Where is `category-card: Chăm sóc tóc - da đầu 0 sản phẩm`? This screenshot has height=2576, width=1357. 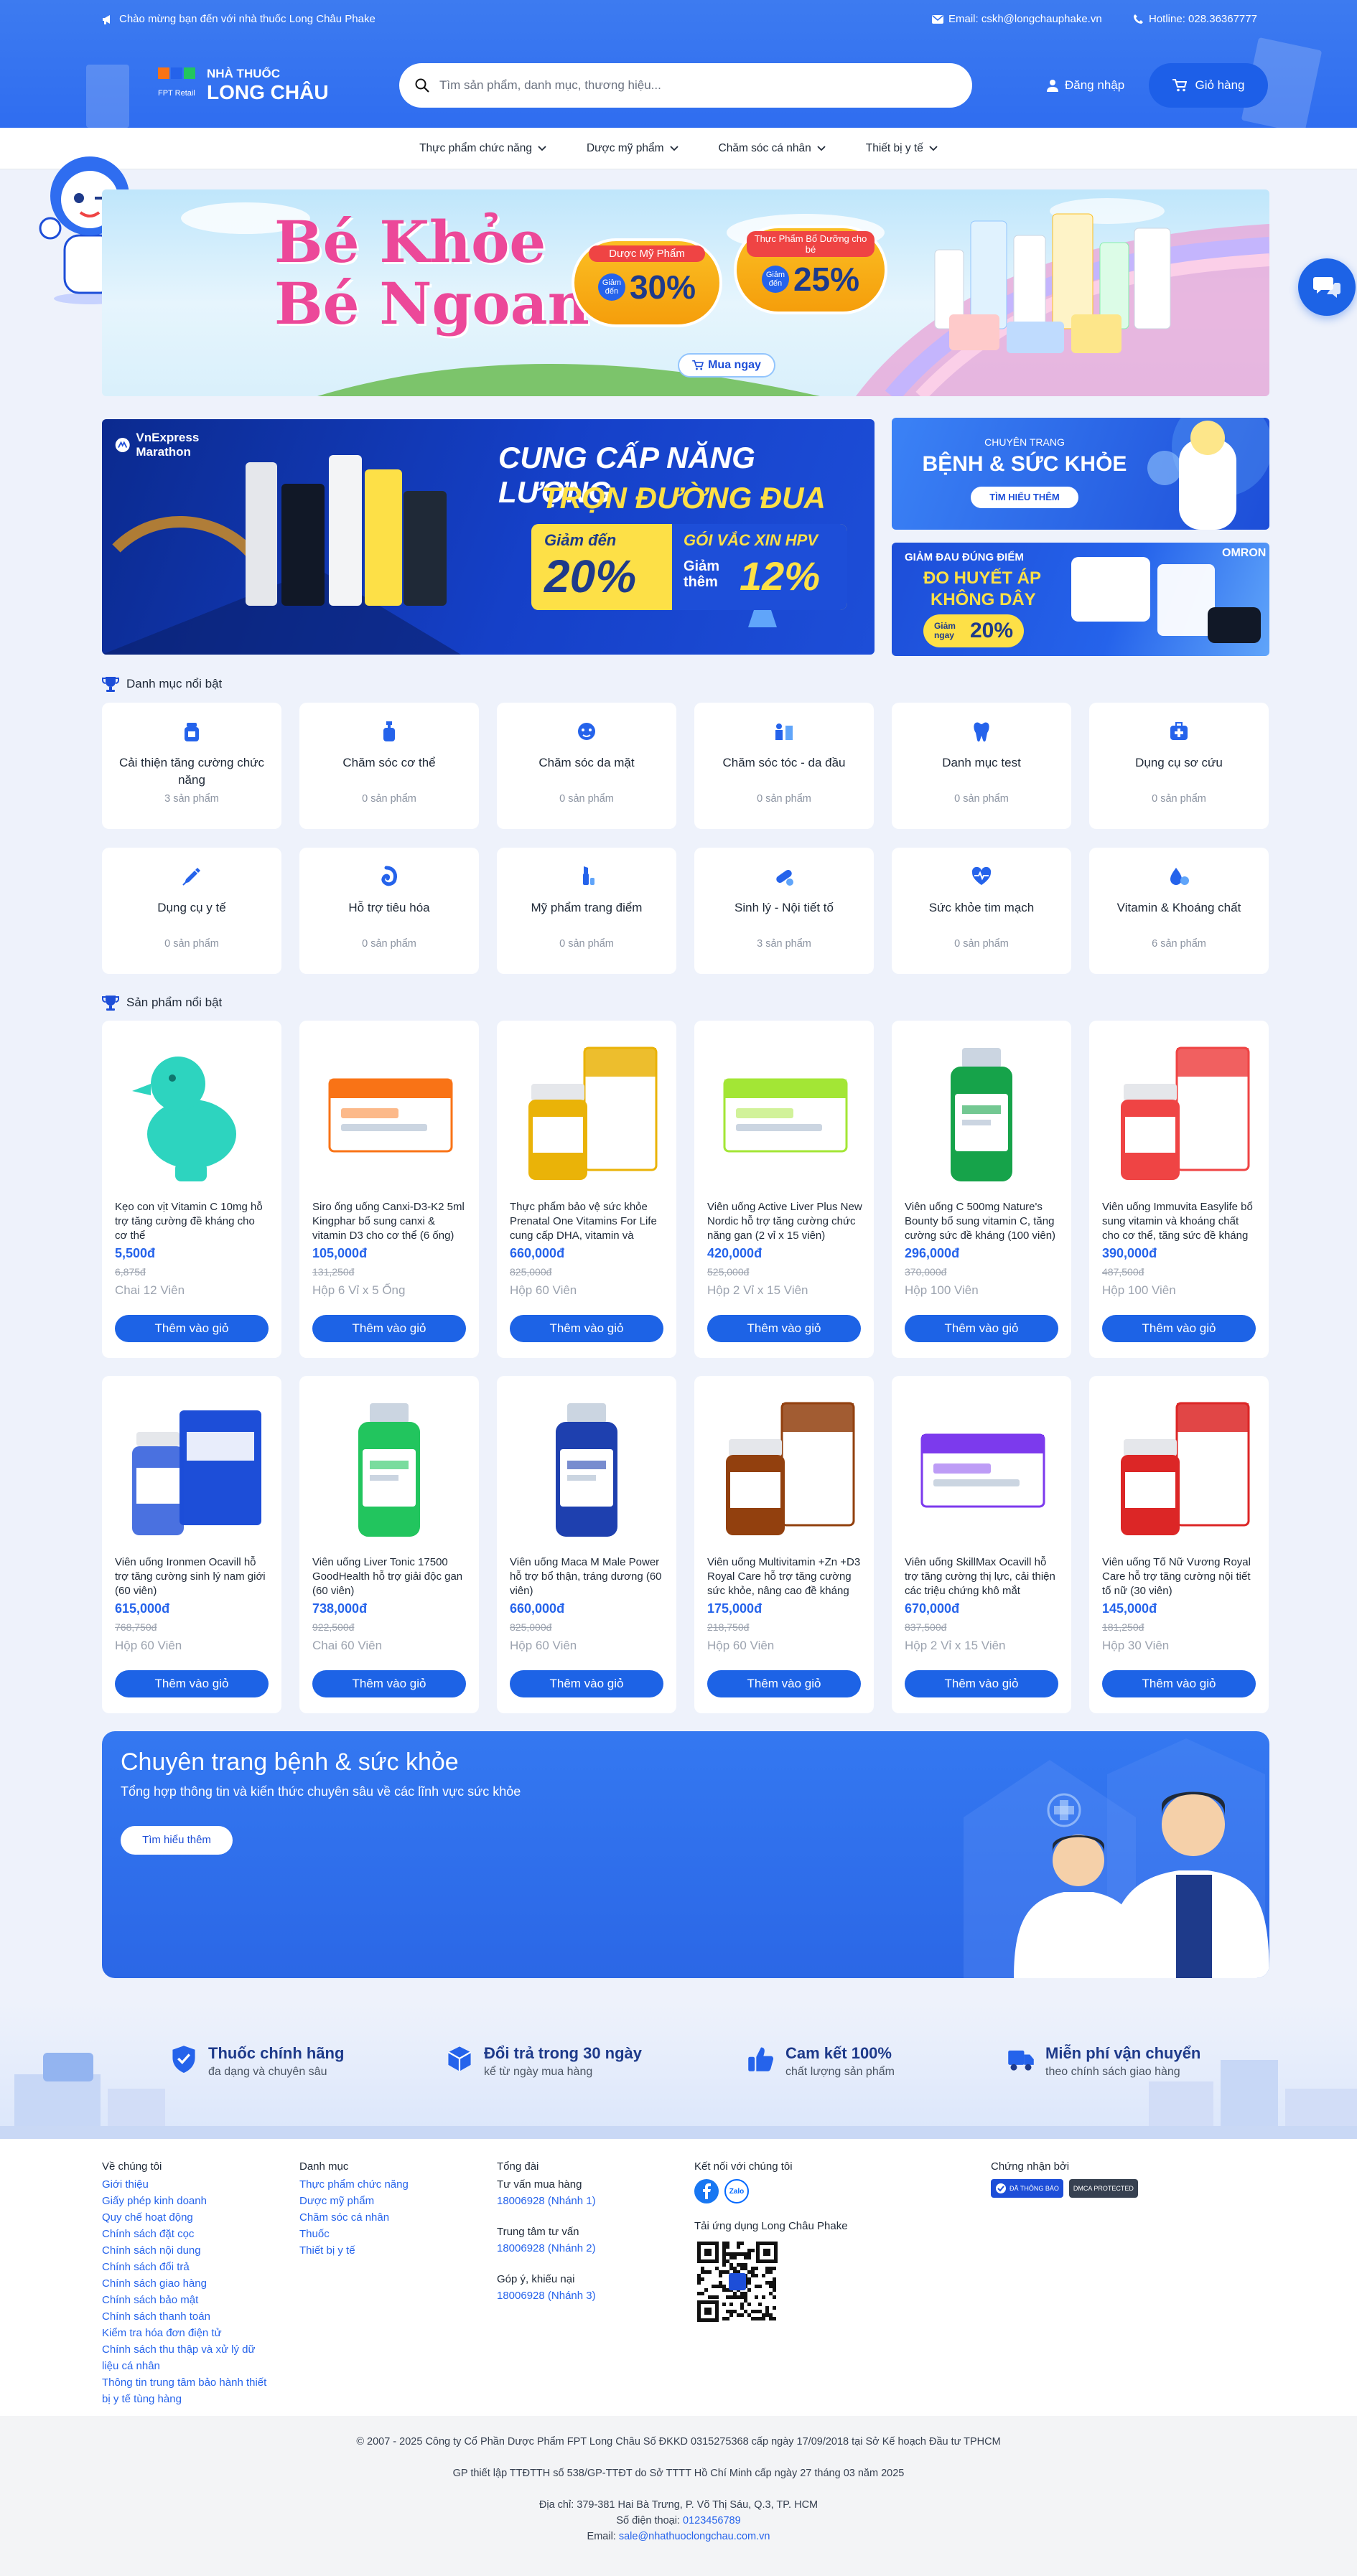
category-card: Chăm sóc tóc - da đầu 0 sản phẩm is located at coordinates (784, 766).